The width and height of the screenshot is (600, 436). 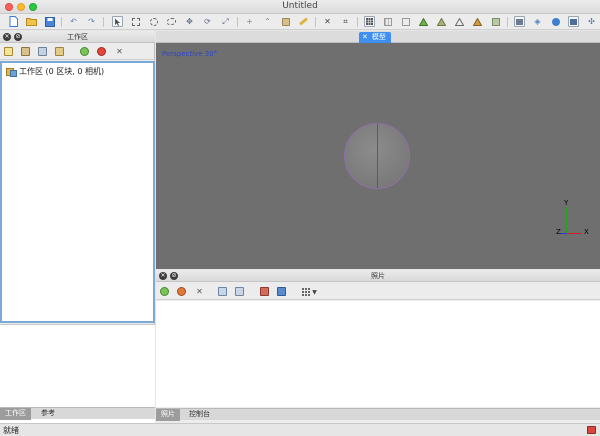 I want to click on reset-view-icon, so click(x=264, y=291).